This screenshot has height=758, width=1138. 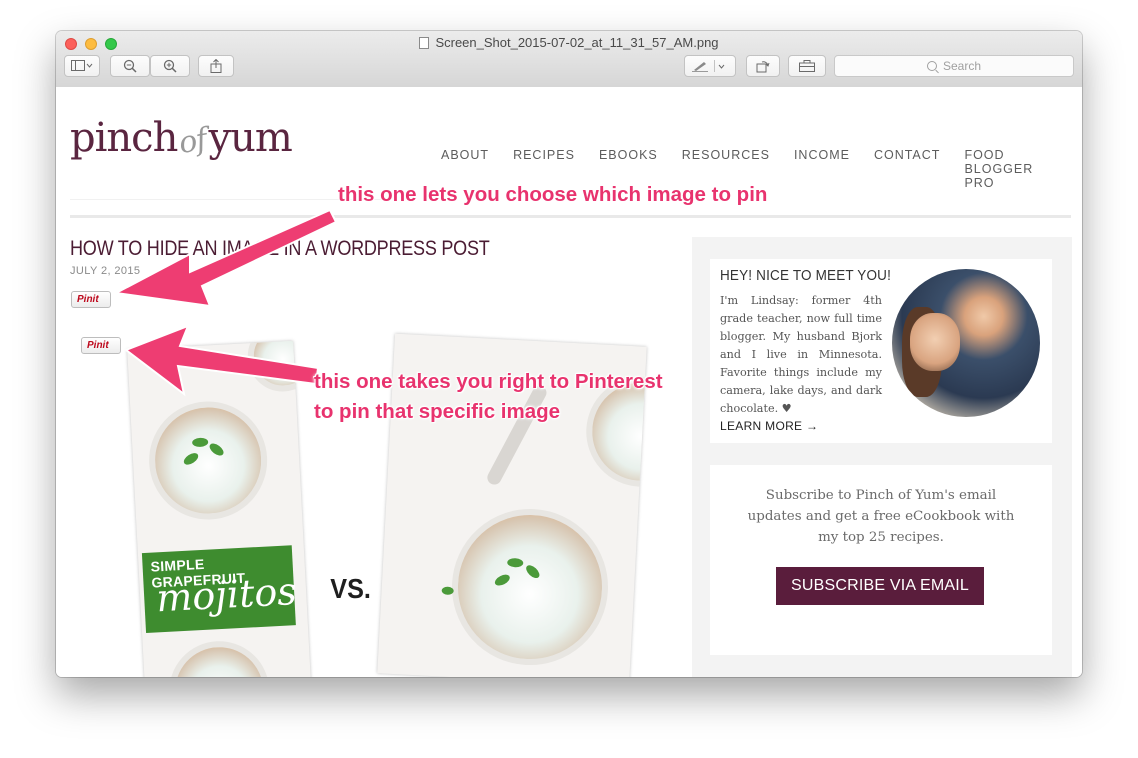 I want to click on zoom-in-icon, so click(x=170, y=66).